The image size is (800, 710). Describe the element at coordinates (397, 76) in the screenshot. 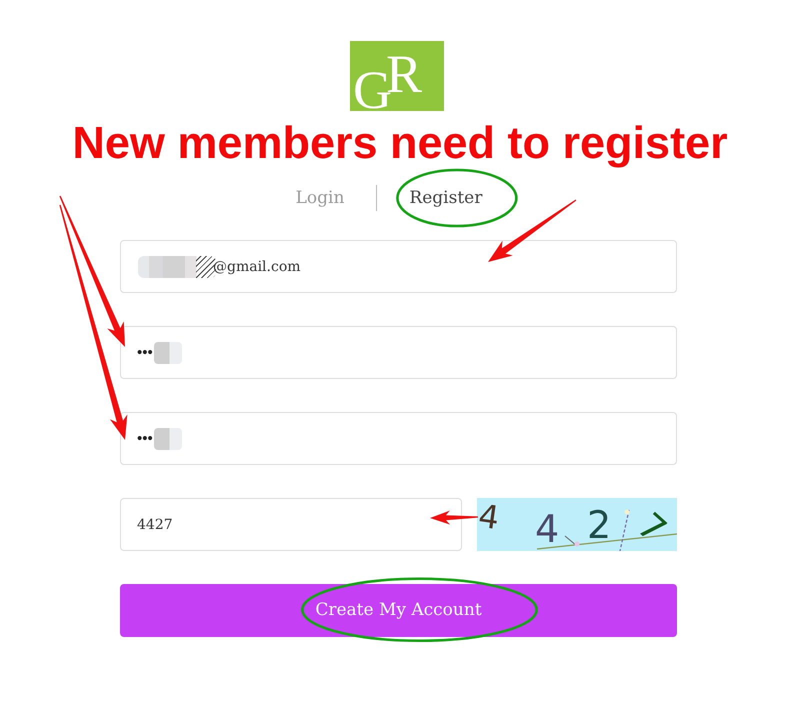

I see `logo: GR` at that location.